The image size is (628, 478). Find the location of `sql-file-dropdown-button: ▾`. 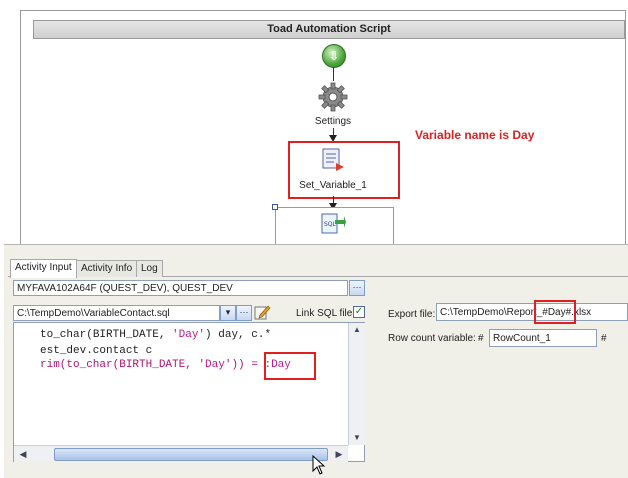

sql-file-dropdown-button: ▾ is located at coordinates (228, 313).